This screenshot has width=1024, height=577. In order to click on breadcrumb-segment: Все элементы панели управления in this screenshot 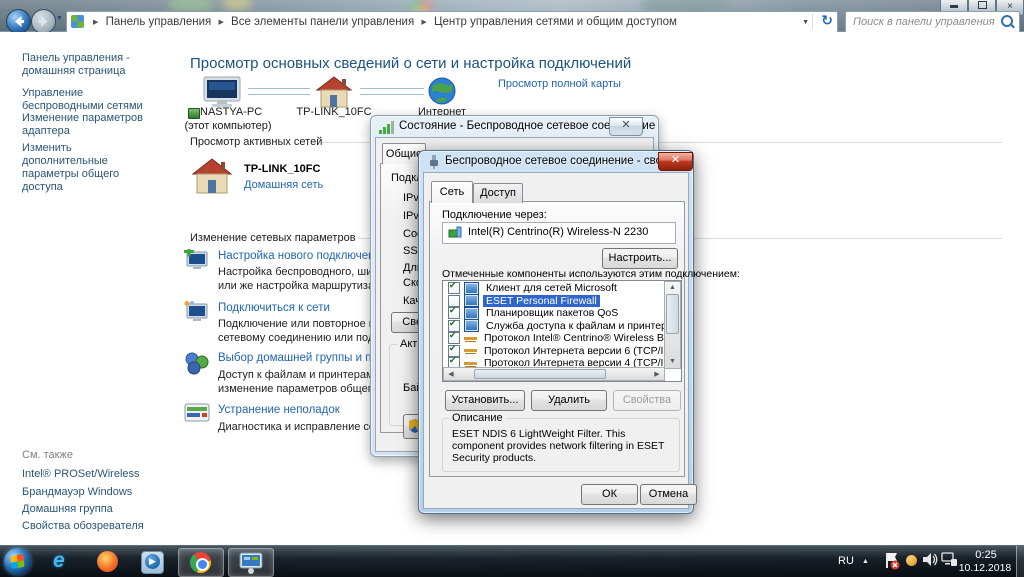, I will do `click(322, 22)`.